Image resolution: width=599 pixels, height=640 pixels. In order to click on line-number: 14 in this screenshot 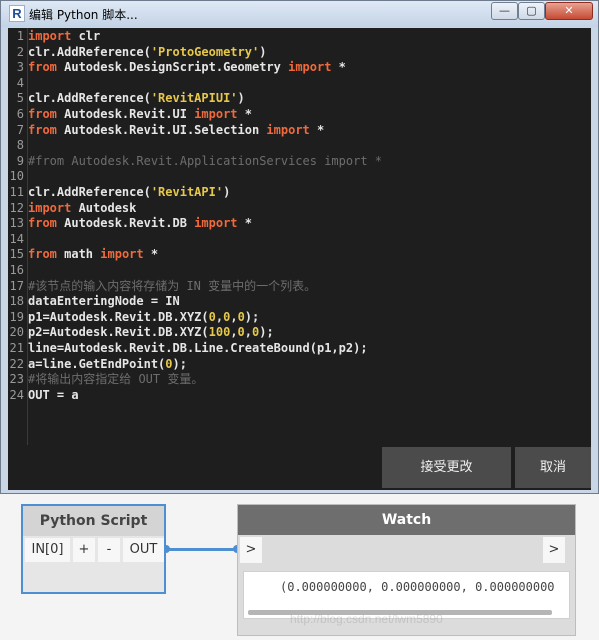, I will do `click(16, 238)`.